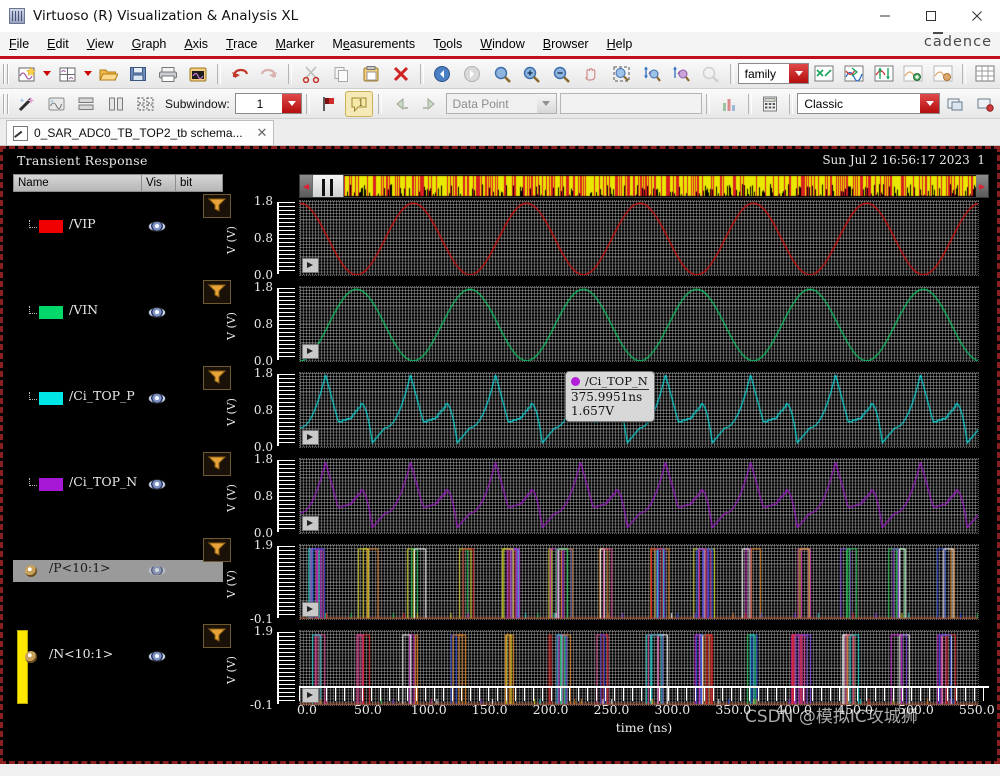 The image size is (1000, 776). Describe the element at coordinates (931, 16) in the screenshot. I see `maximize-button` at that location.